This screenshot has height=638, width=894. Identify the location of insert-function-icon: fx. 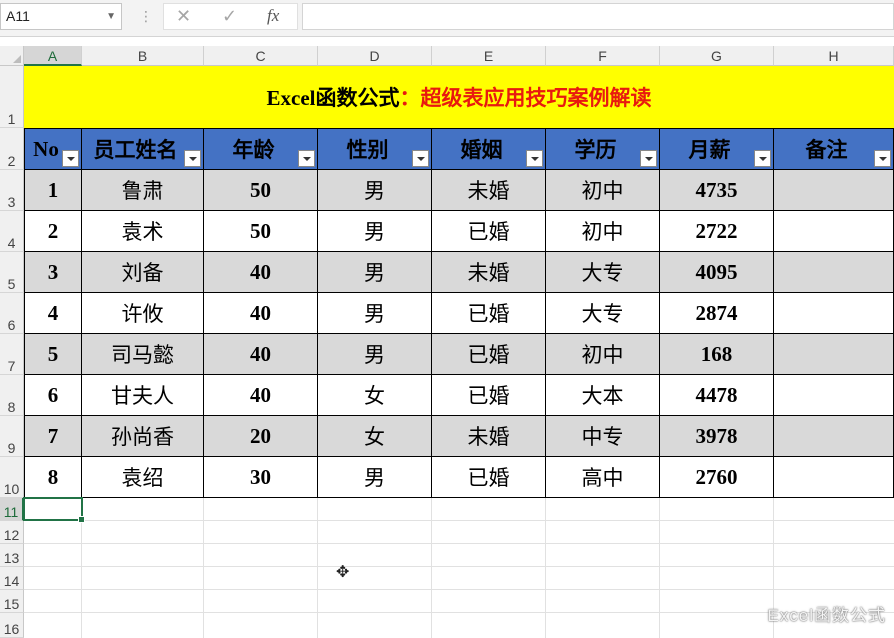
(273, 16).